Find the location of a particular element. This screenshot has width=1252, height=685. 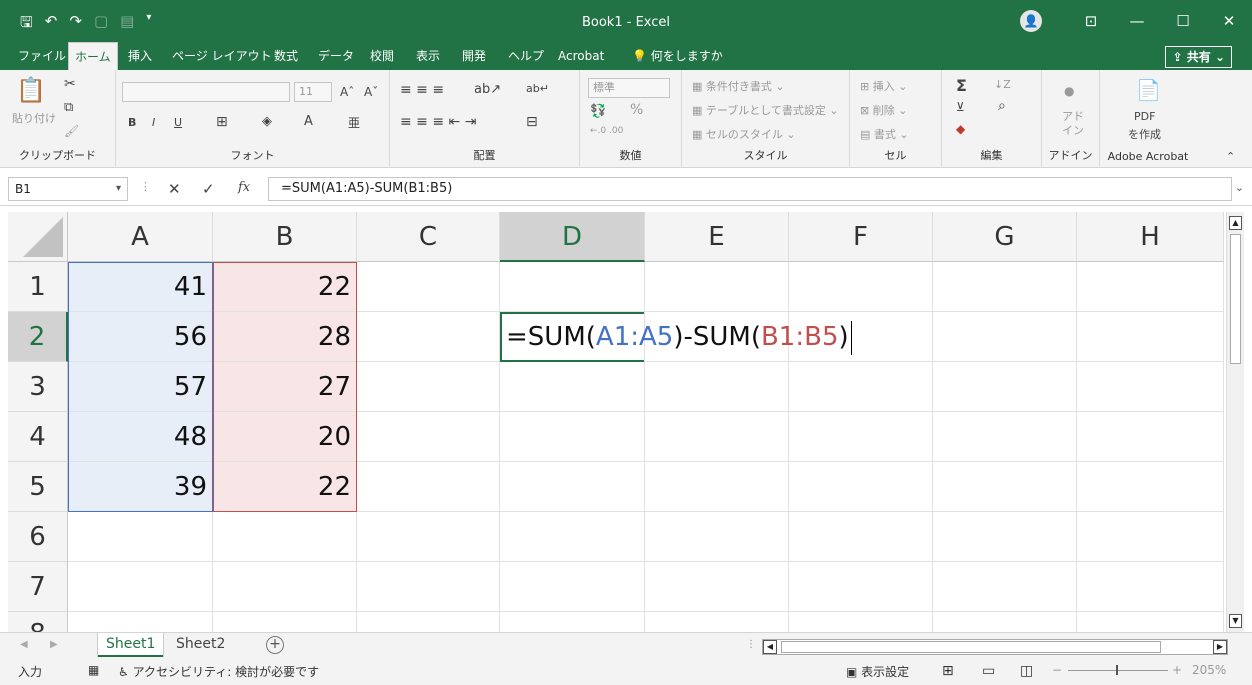

conditional-formatting-button: ▦ 条件付き書式 ⌄ is located at coordinates (738, 86).